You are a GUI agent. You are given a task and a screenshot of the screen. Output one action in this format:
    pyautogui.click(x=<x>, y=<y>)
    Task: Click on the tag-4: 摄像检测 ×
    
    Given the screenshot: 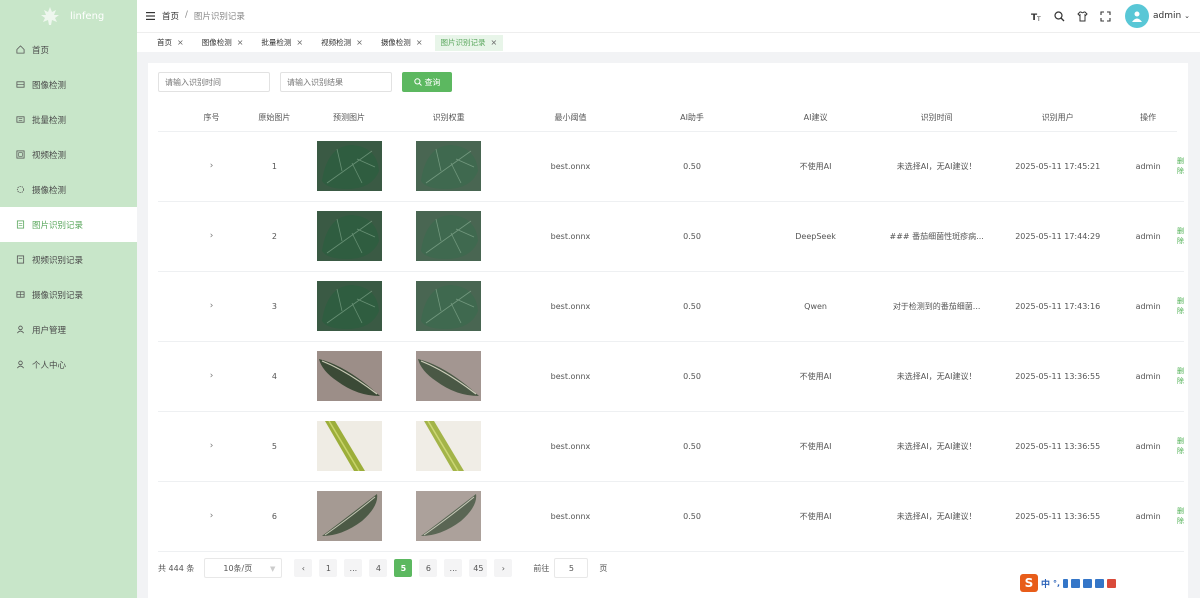 What is the action you would take?
    pyautogui.click(x=402, y=43)
    